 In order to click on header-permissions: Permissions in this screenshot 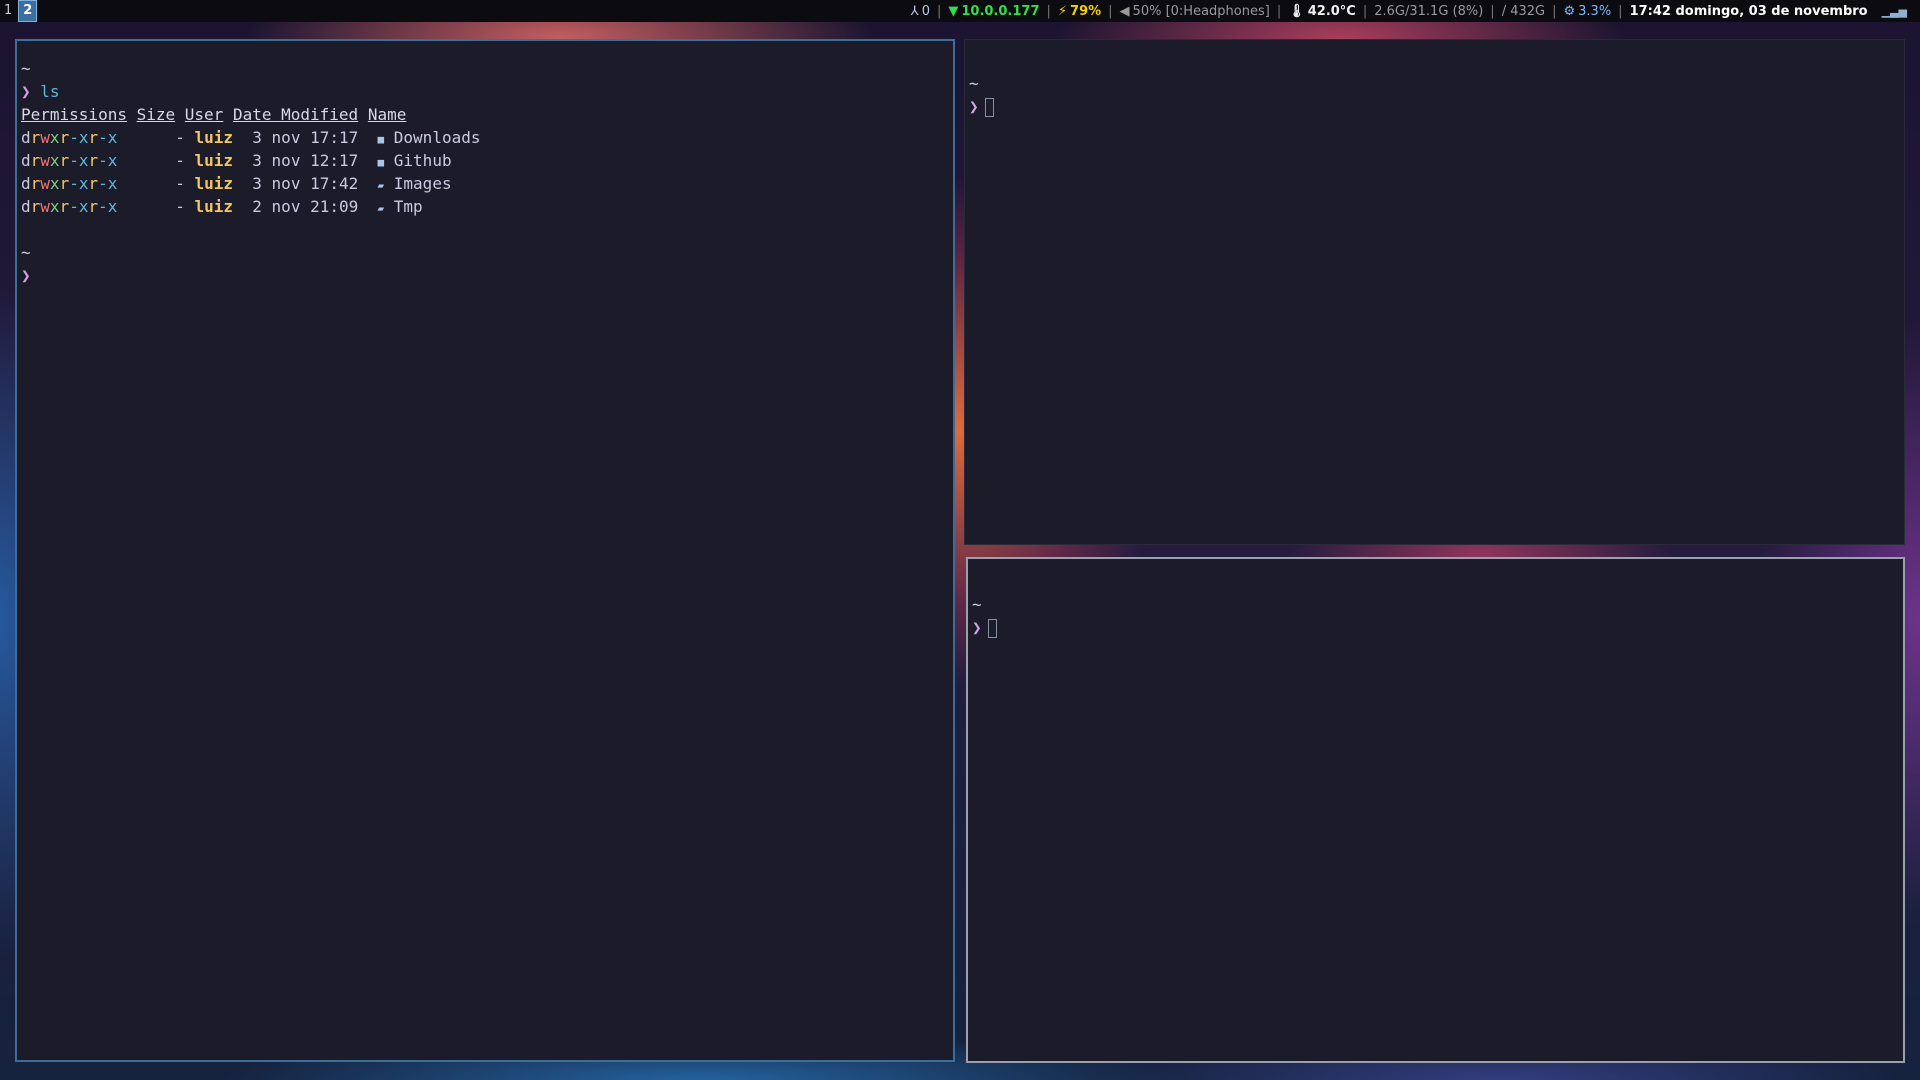, I will do `click(74, 114)`.